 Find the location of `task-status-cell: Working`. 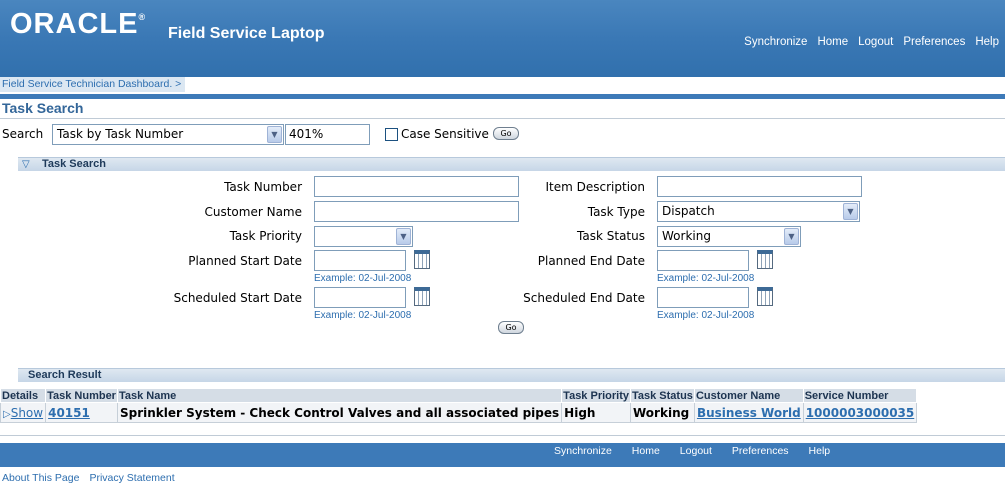

task-status-cell: Working is located at coordinates (662, 412).